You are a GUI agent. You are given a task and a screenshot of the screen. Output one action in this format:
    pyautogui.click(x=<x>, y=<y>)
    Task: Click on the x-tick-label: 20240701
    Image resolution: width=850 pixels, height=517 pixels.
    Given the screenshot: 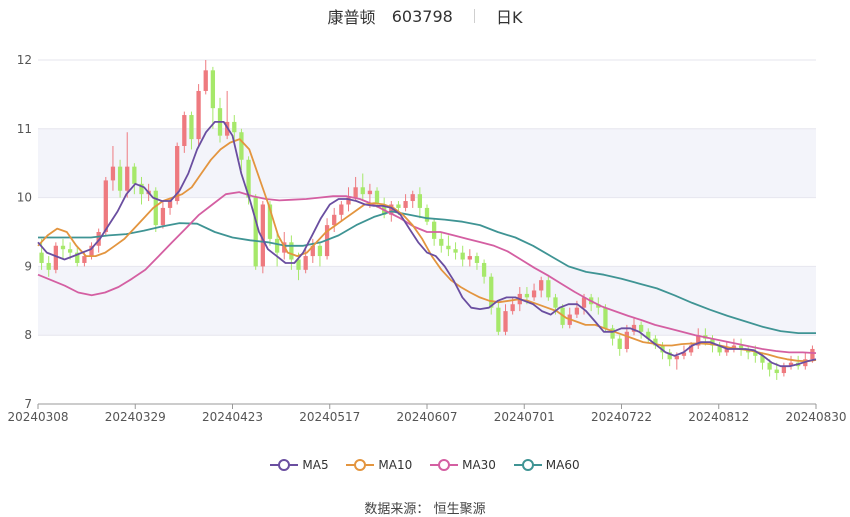 What is the action you would take?
    pyautogui.click(x=524, y=417)
    